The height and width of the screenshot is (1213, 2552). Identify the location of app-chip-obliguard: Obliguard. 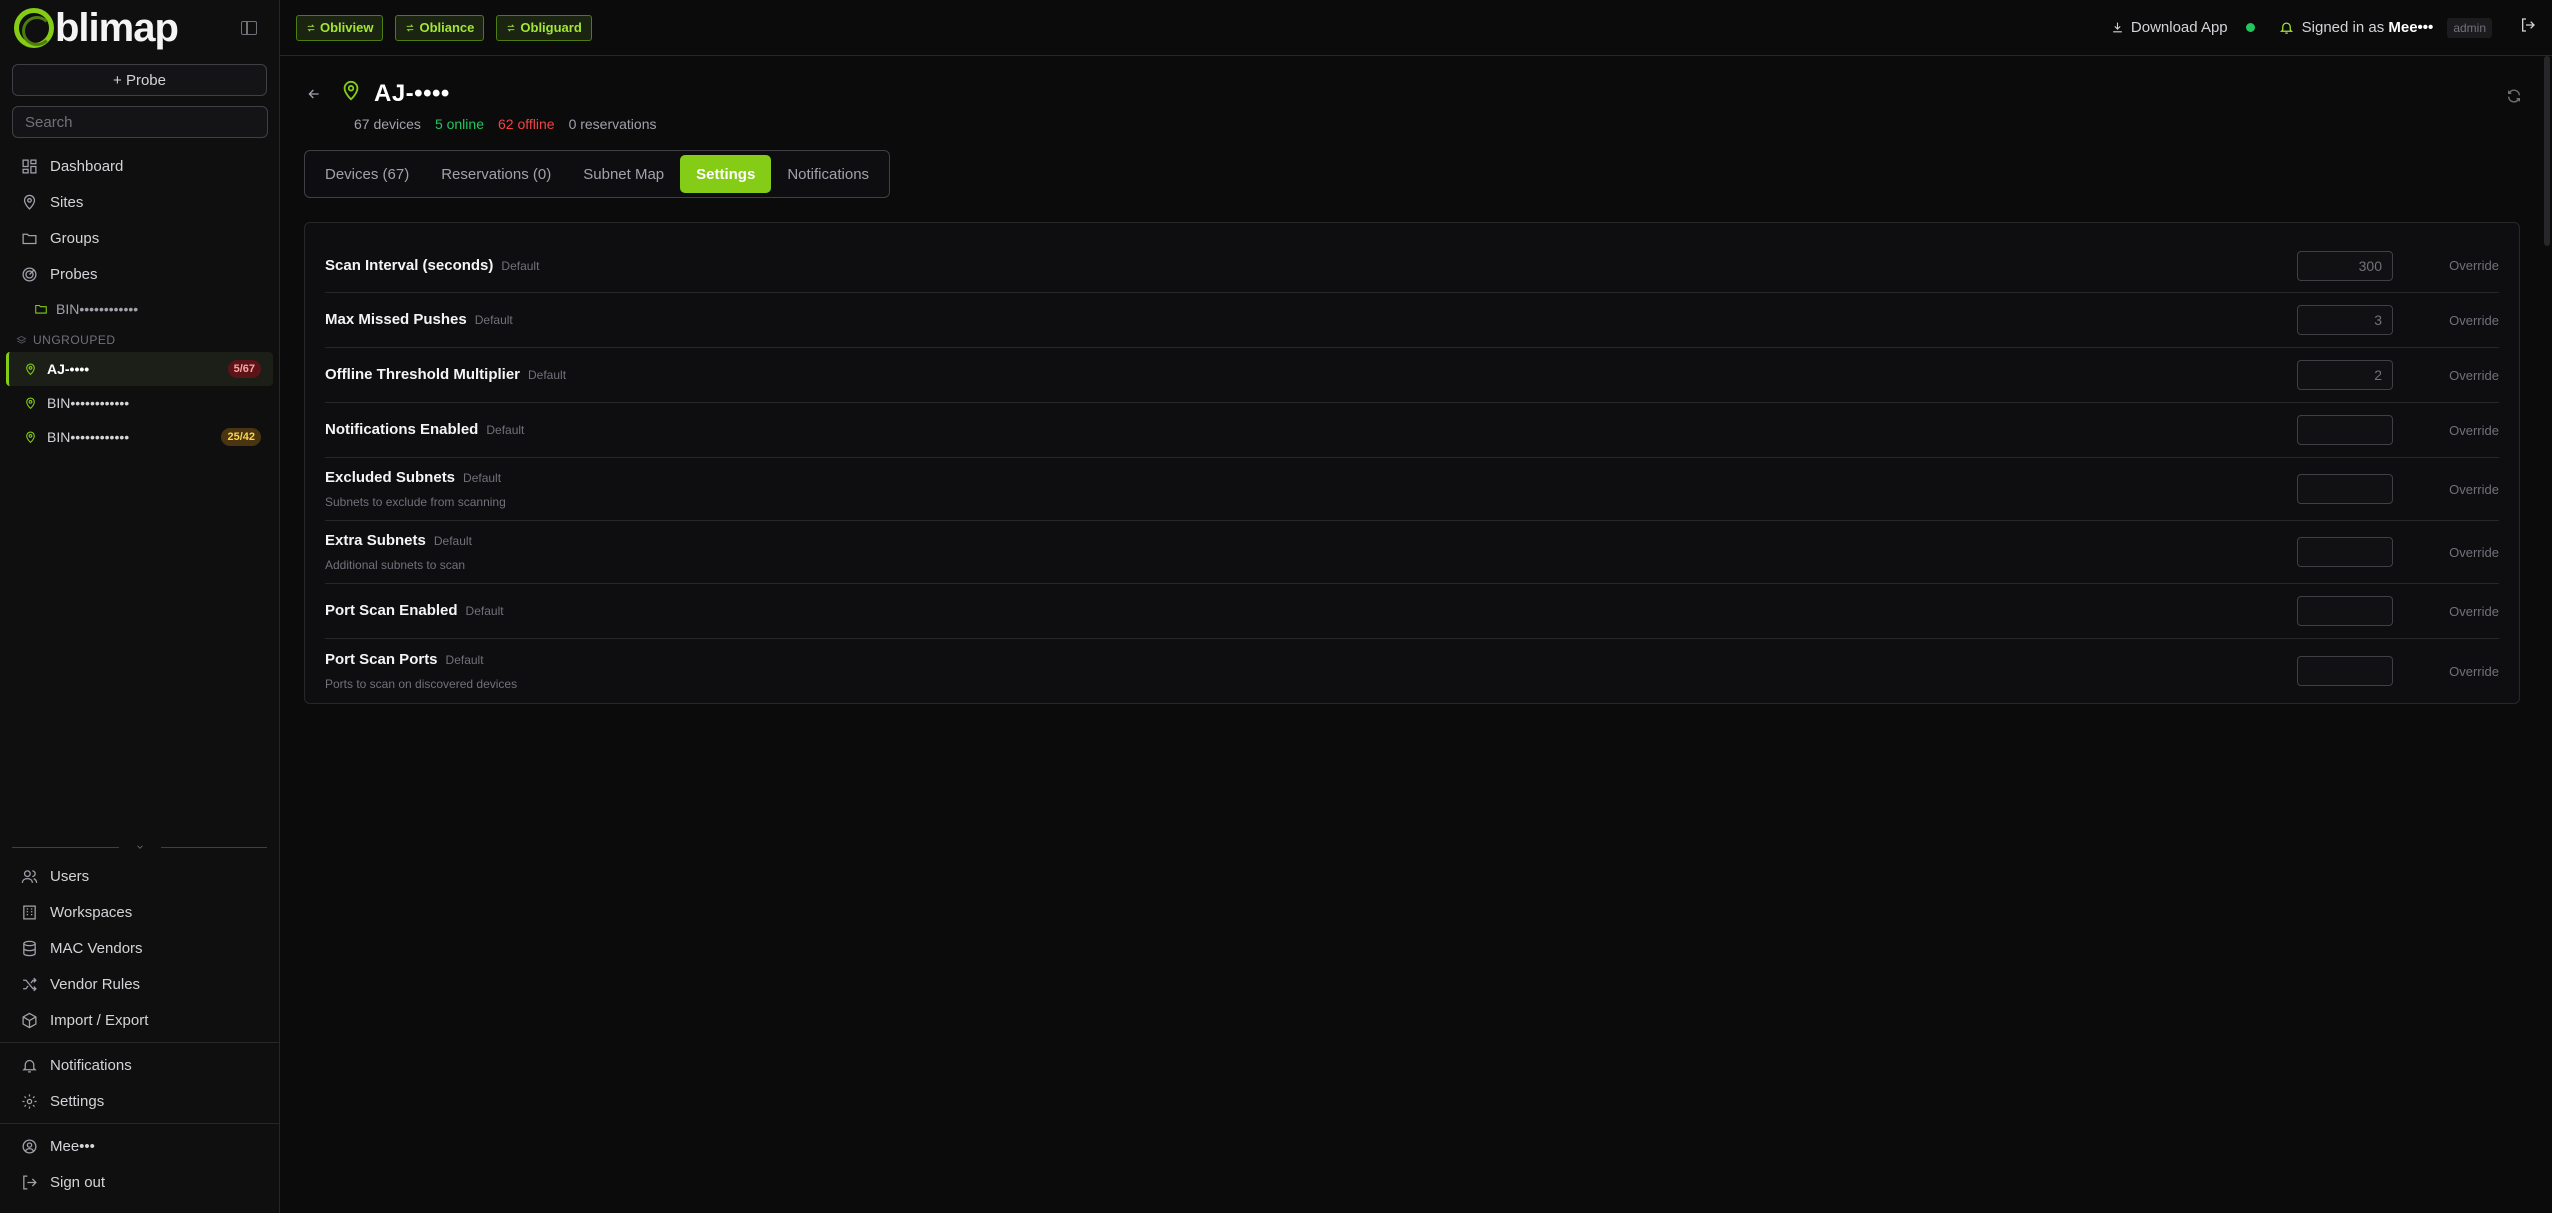
(544, 27).